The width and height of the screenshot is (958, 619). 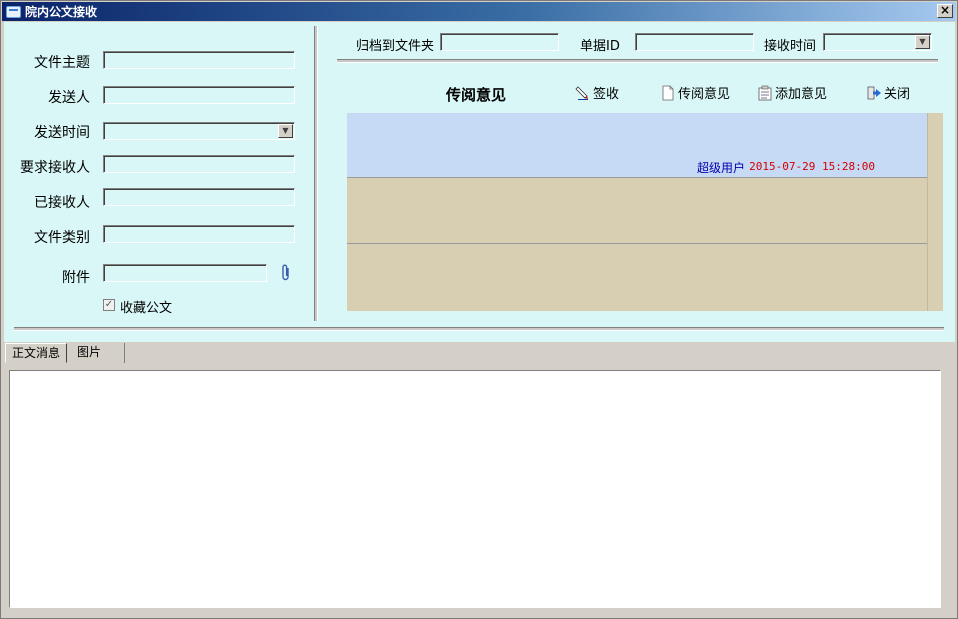 I want to click on favorite-label: 收藏公文, so click(x=146, y=308).